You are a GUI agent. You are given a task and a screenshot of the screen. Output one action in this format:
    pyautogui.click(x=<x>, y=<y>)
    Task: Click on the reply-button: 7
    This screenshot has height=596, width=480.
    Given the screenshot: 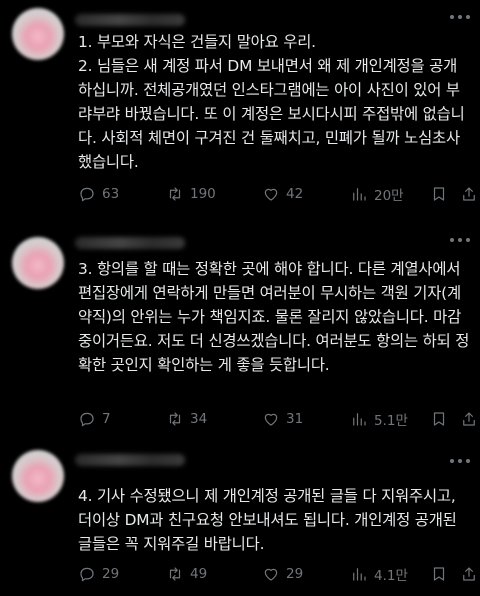 What is the action you would take?
    pyautogui.click(x=94, y=419)
    